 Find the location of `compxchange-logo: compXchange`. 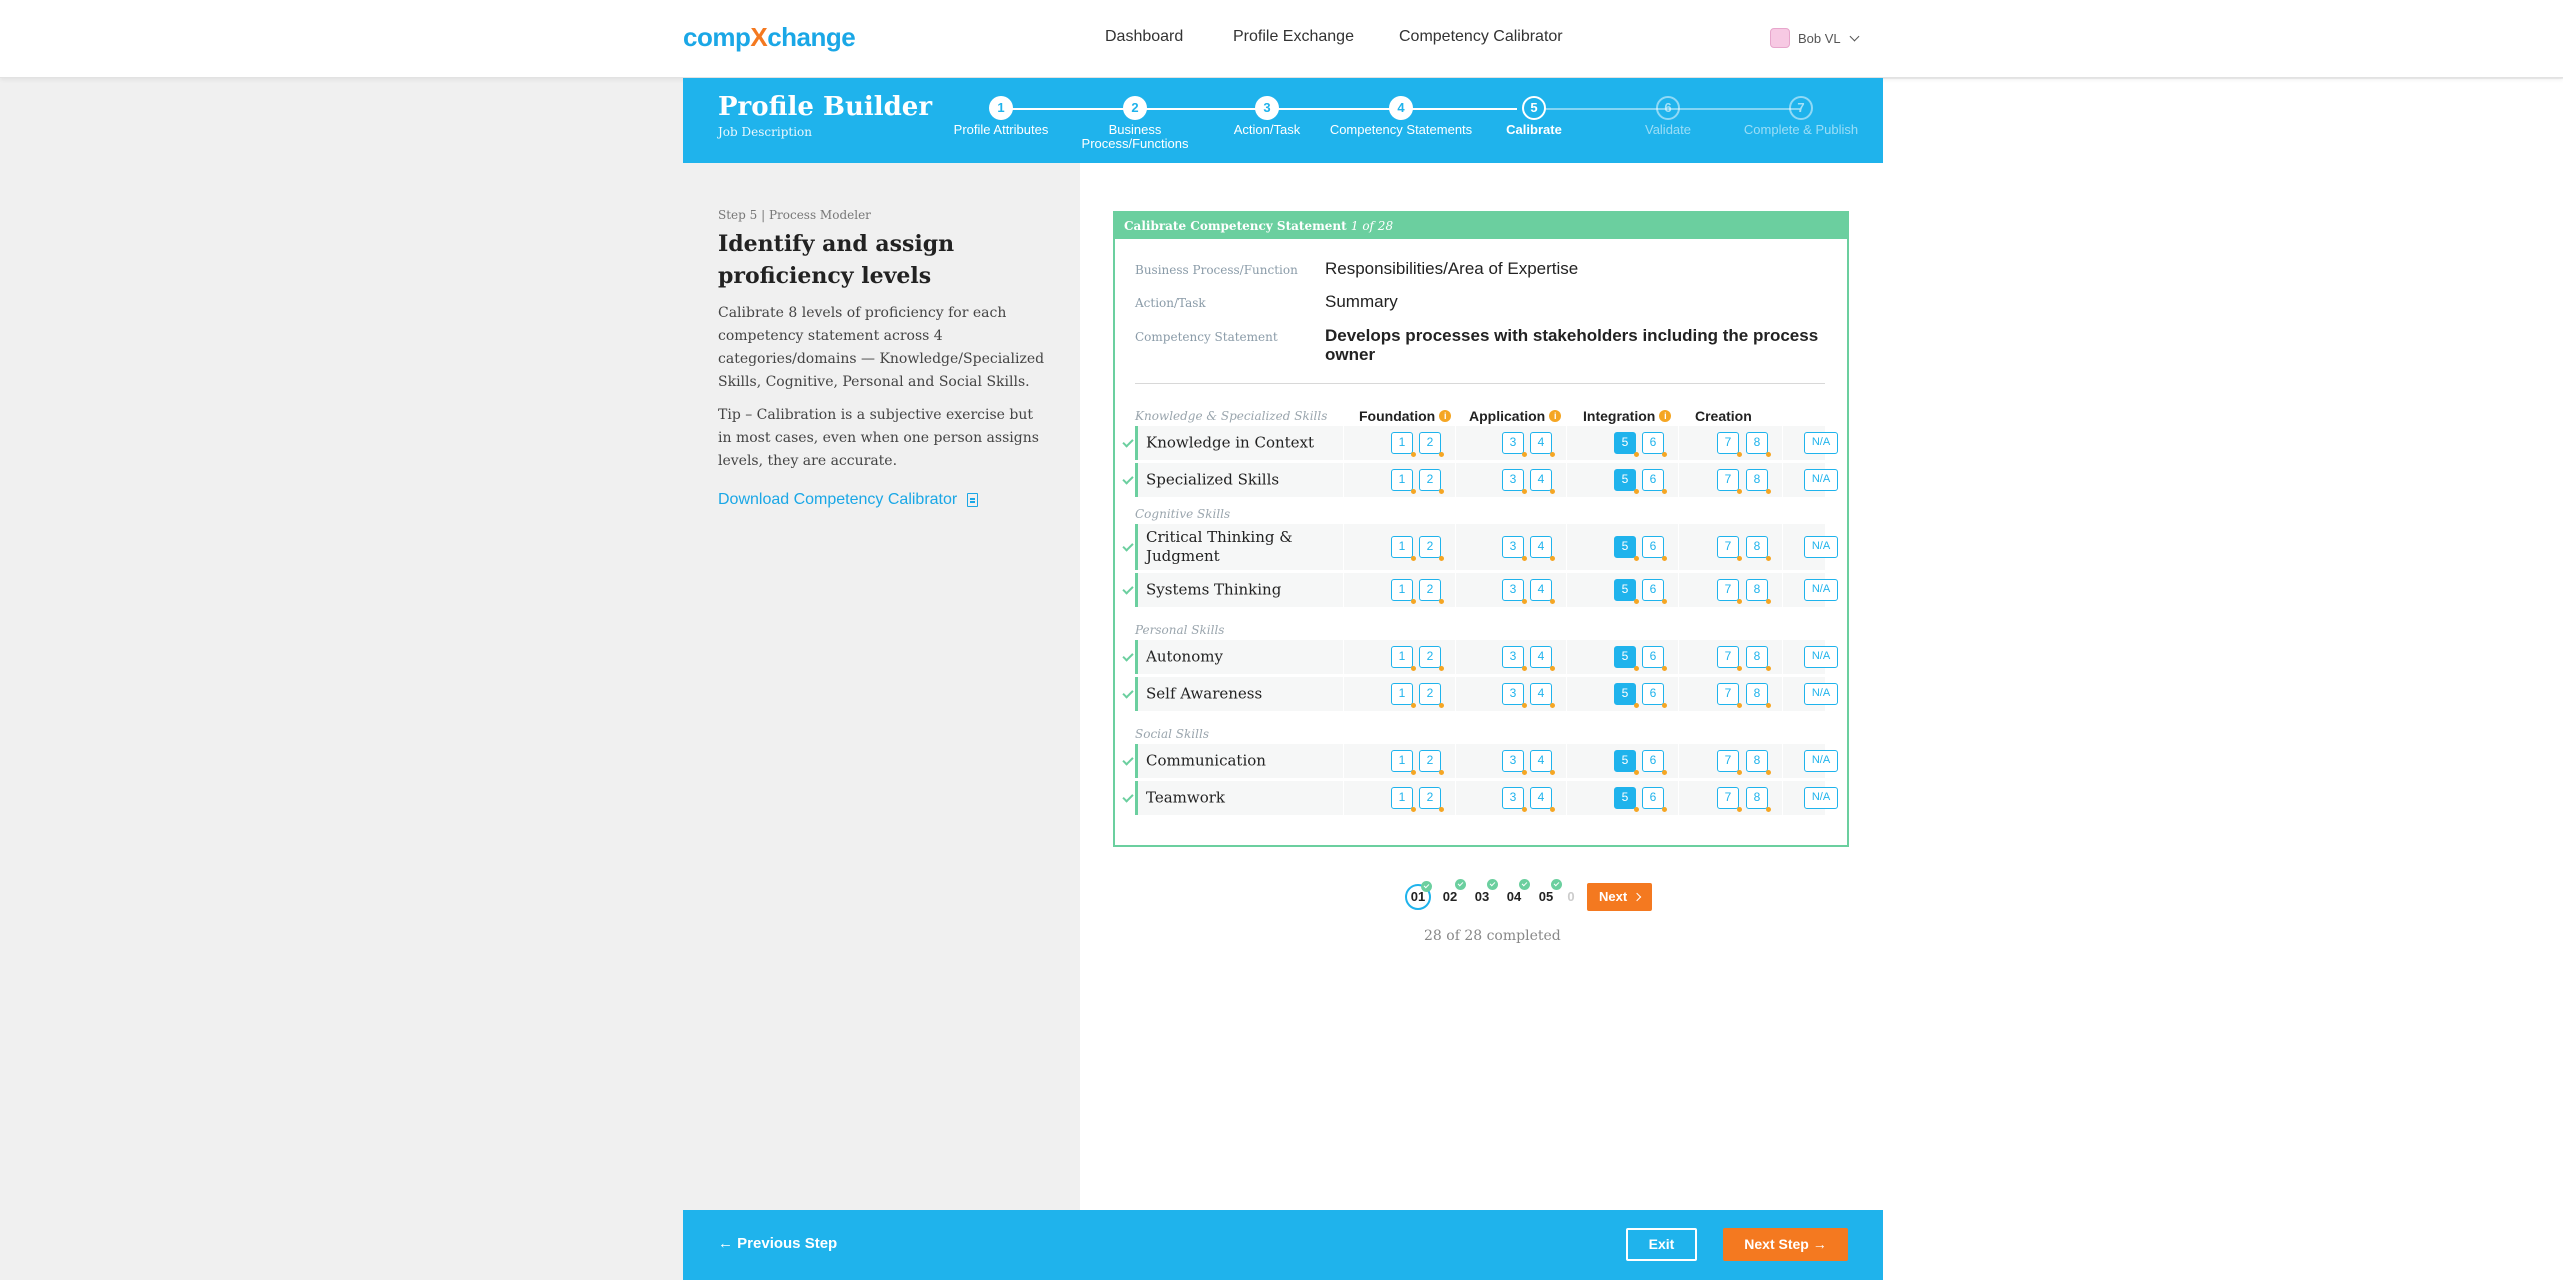

compxchange-logo: compXchange is located at coordinates (769, 37).